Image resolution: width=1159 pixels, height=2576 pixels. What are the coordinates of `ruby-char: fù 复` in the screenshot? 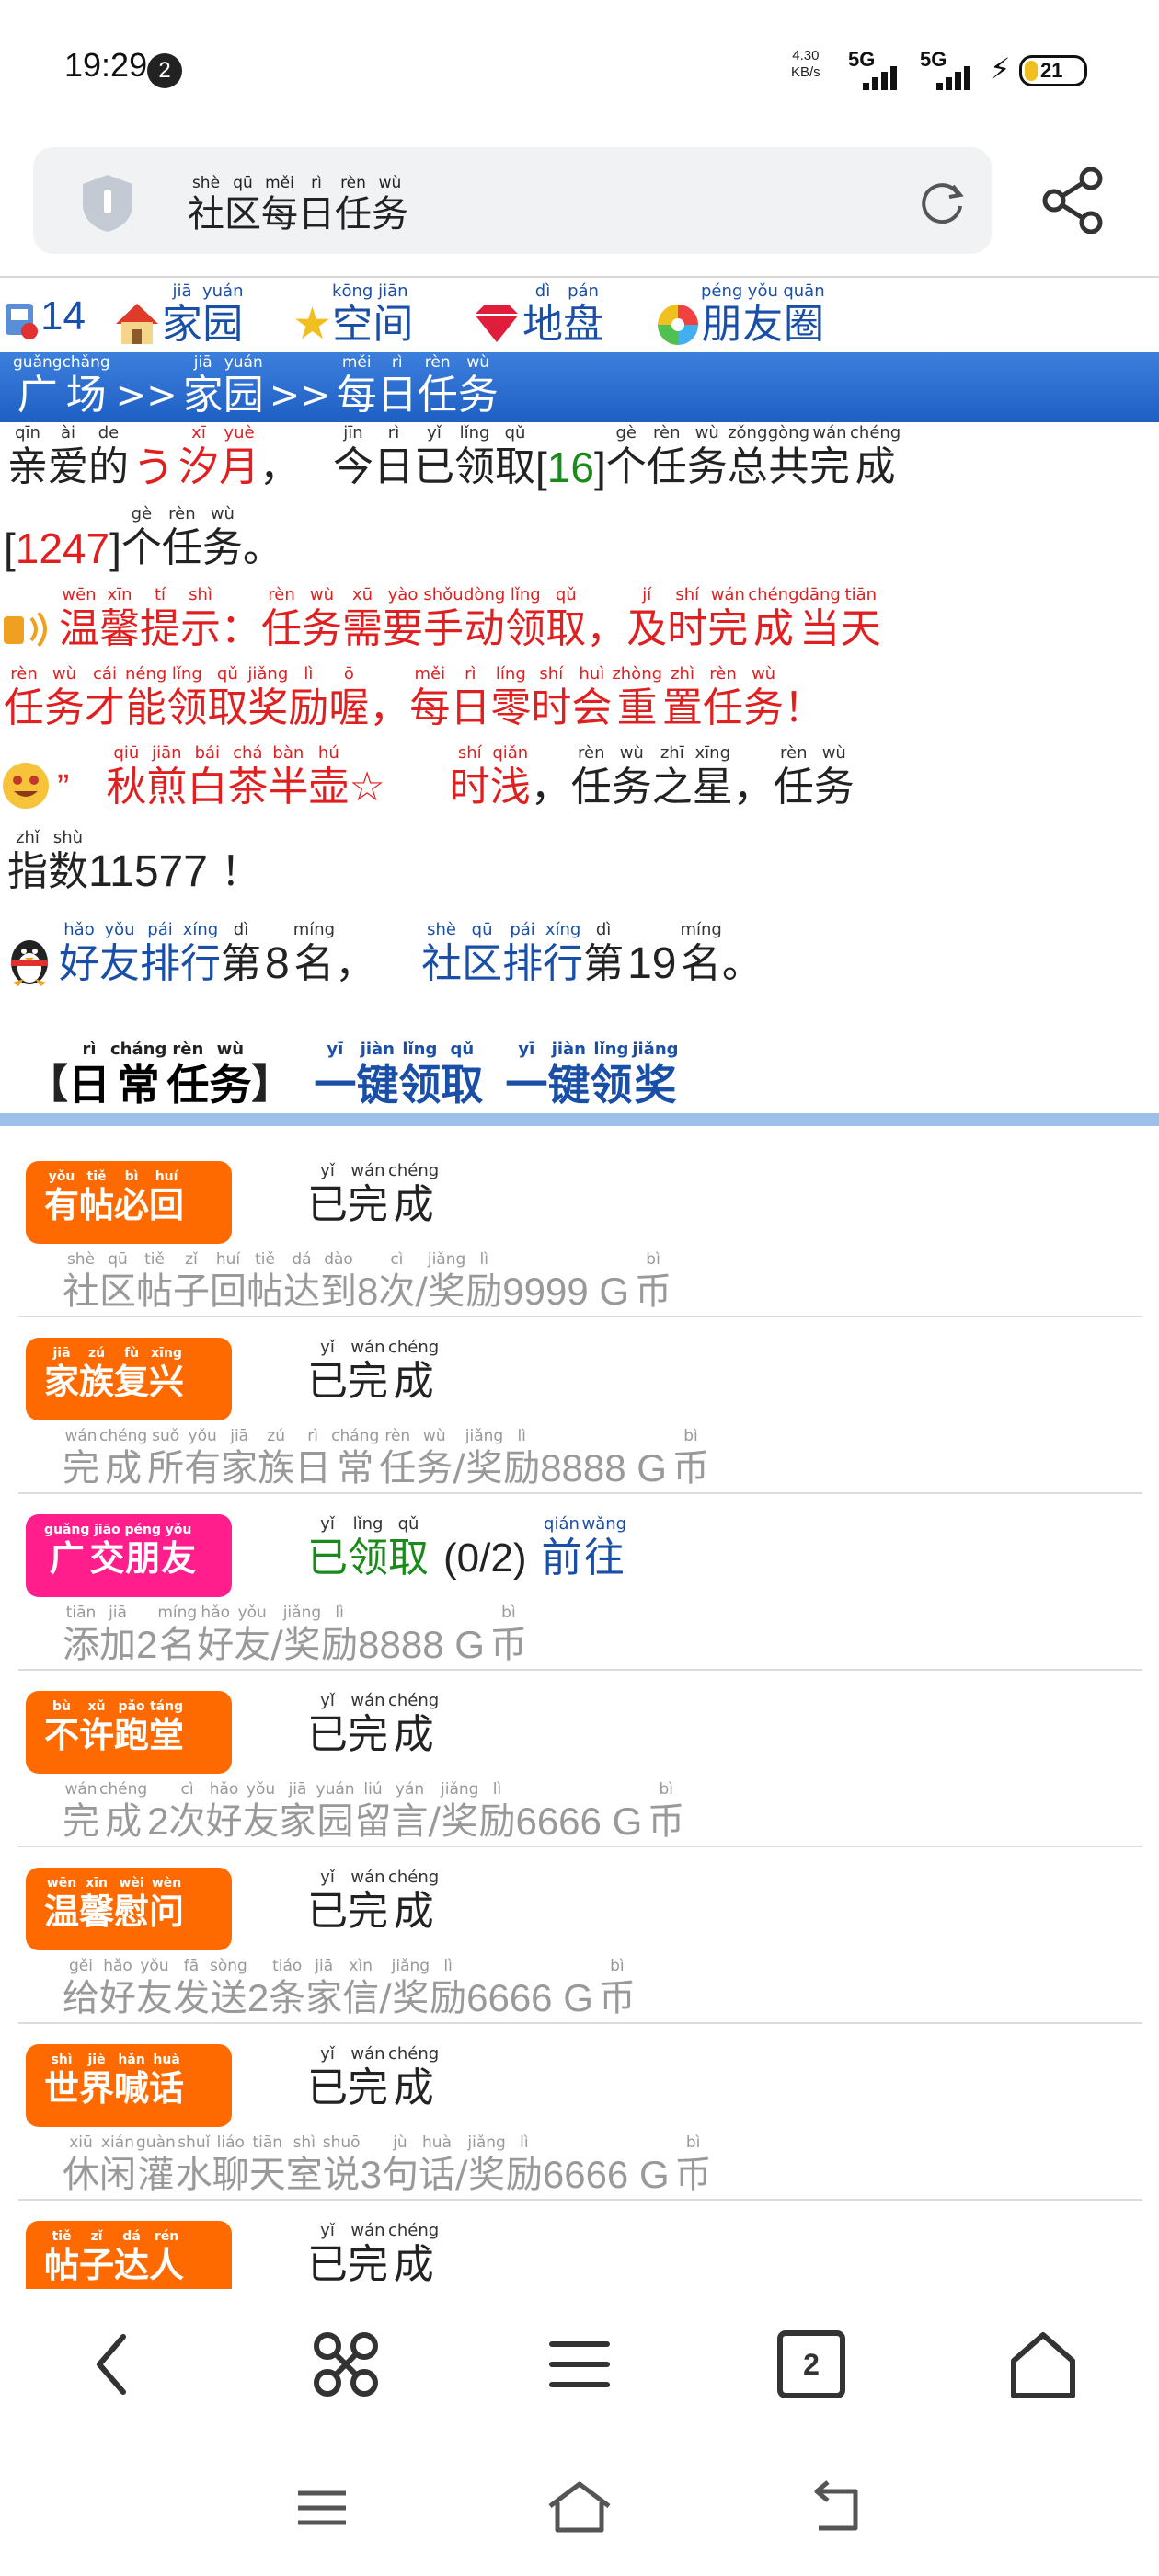 It's located at (131, 1373).